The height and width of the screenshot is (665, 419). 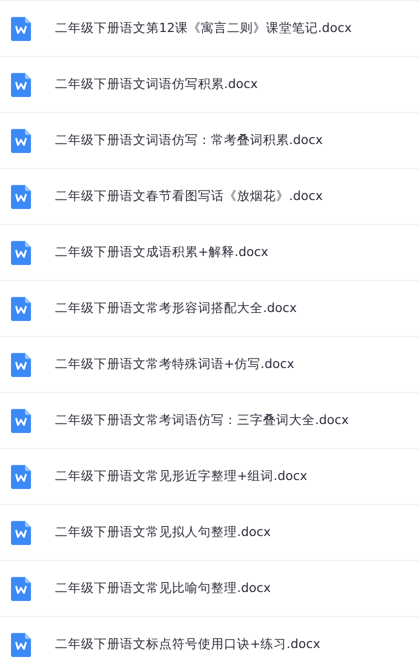 What do you see at coordinates (202, 420) in the screenshot?
I see `file-name: 二年级下册语文常考词语仿写：三字叠词大全.docx` at bounding box center [202, 420].